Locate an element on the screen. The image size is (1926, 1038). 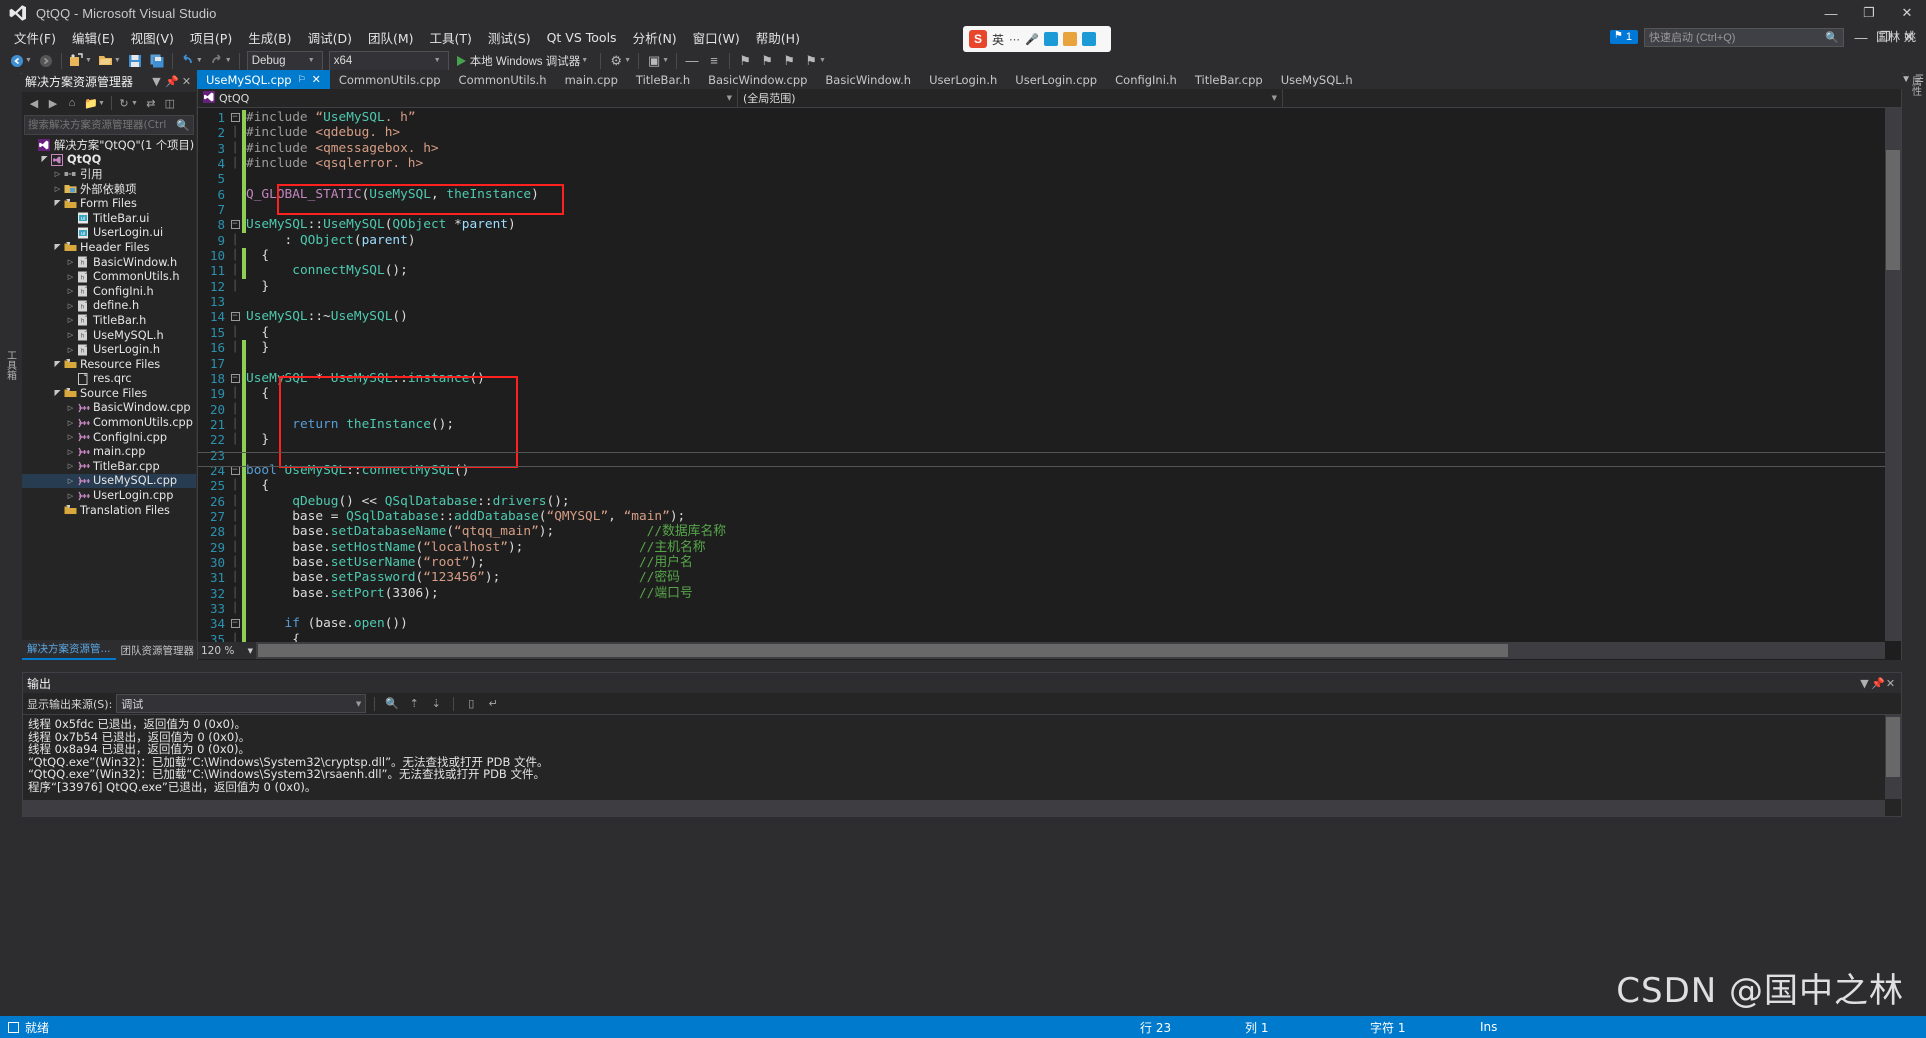
editor-tab-titlebar-cpp: TitleBar.cpp is located at coordinates (1229, 79).